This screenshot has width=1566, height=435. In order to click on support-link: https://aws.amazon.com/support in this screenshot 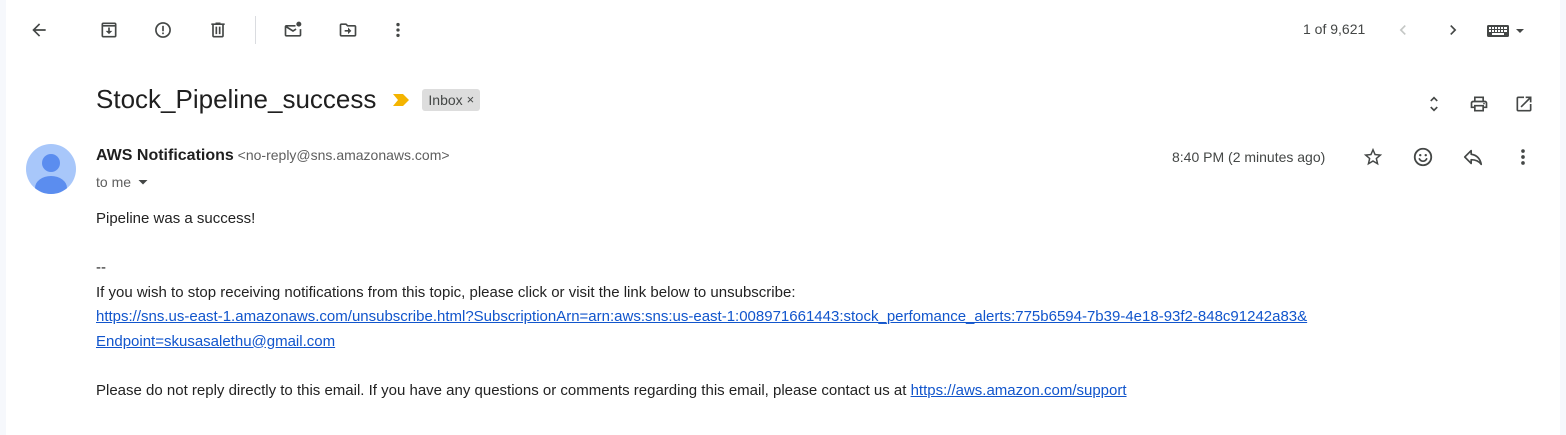, I will do `click(1019, 390)`.